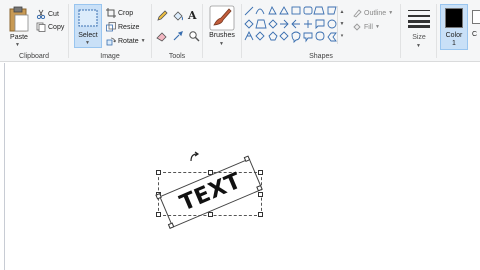 This screenshot has width=480, height=270. Describe the element at coordinates (162, 36) in the screenshot. I see `eraser-icon` at that location.